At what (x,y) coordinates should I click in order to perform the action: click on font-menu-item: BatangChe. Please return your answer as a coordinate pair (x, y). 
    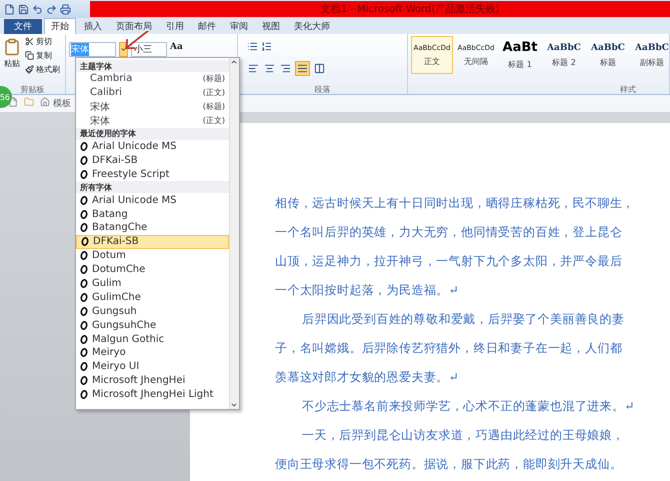
    Looking at the image, I should click on (152, 228).